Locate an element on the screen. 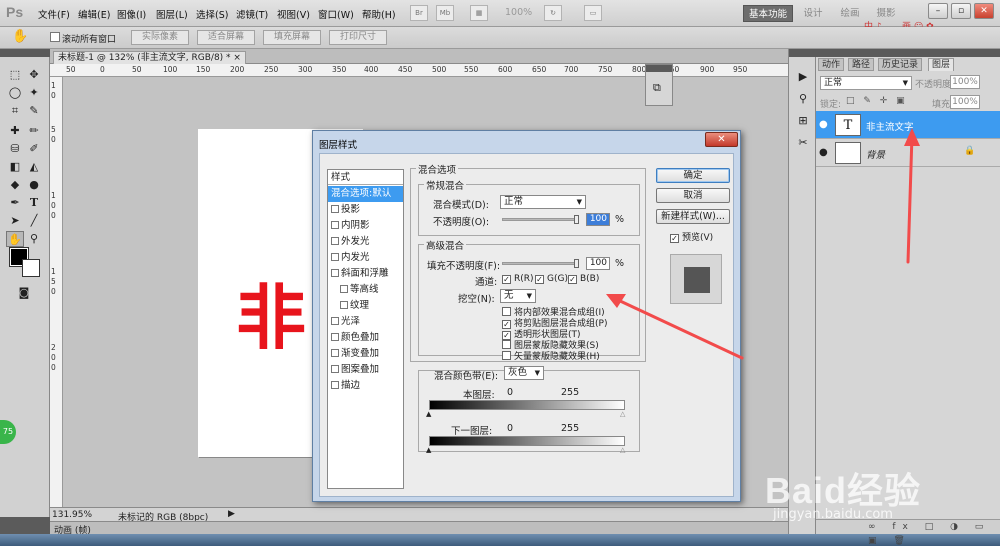 The height and width of the screenshot is (546, 1000). tab-history: 历史记录 is located at coordinates (900, 64).